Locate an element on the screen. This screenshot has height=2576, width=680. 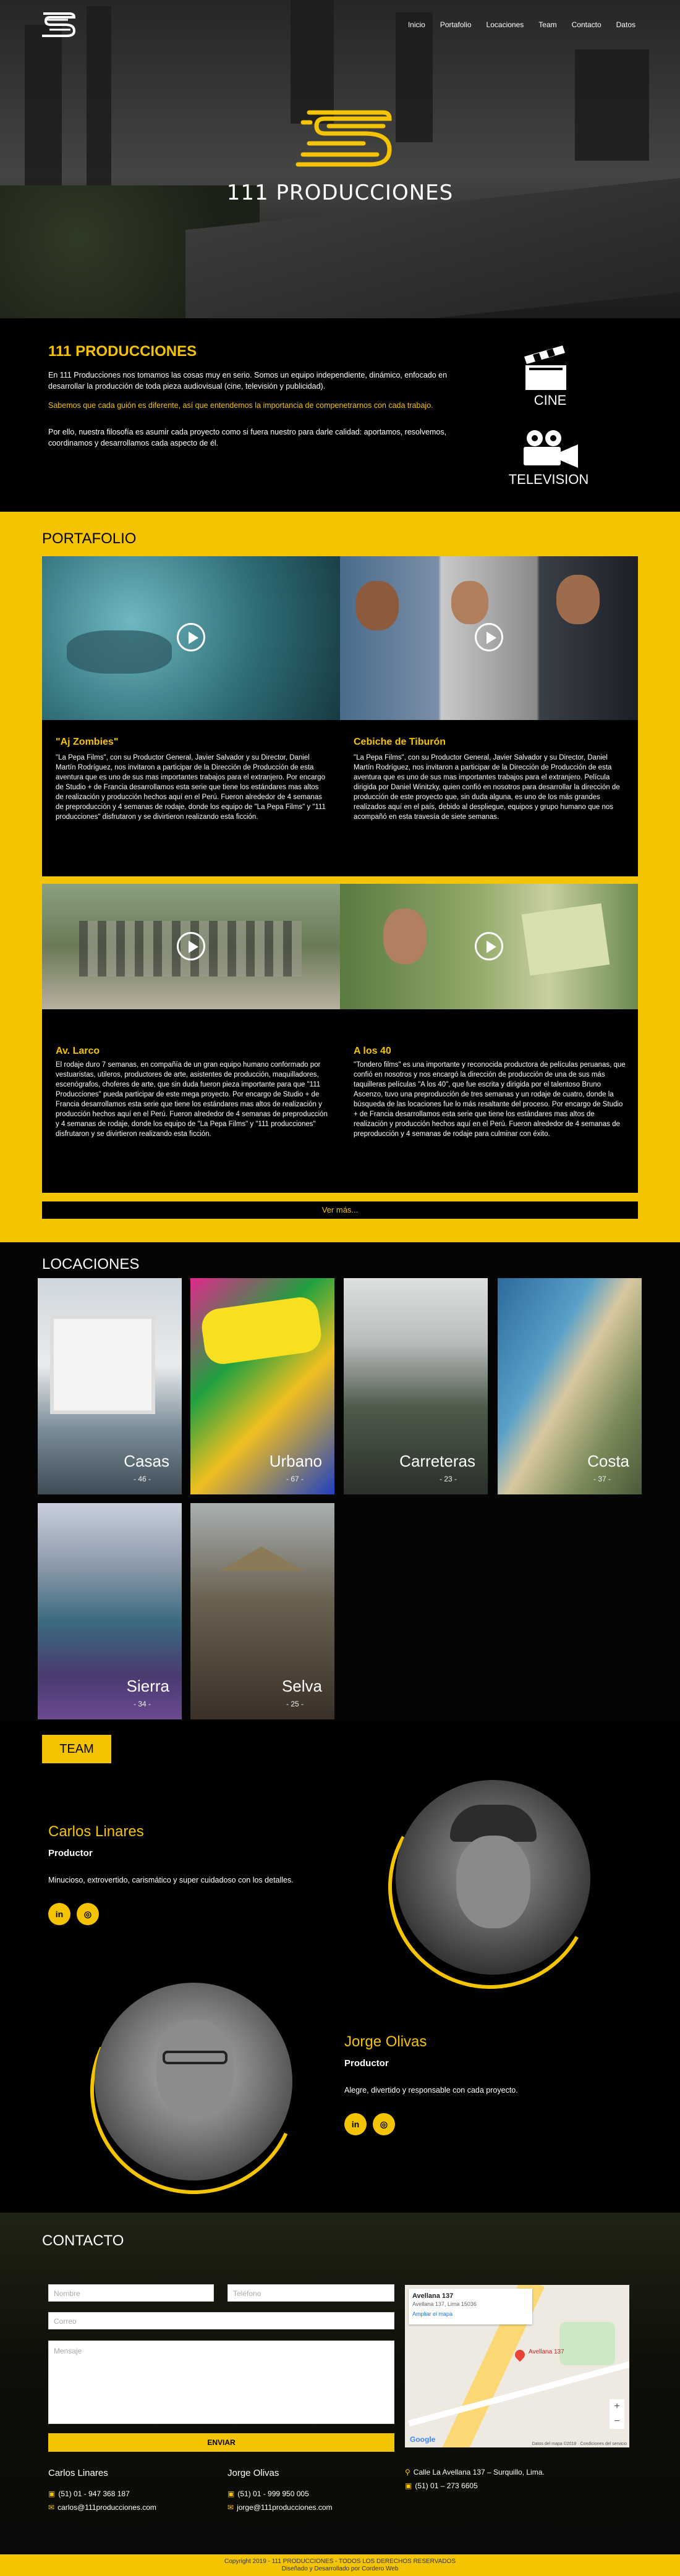
credits-text: Diseñado y Desarrollado por Cordero Web is located at coordinates (340, 2569).